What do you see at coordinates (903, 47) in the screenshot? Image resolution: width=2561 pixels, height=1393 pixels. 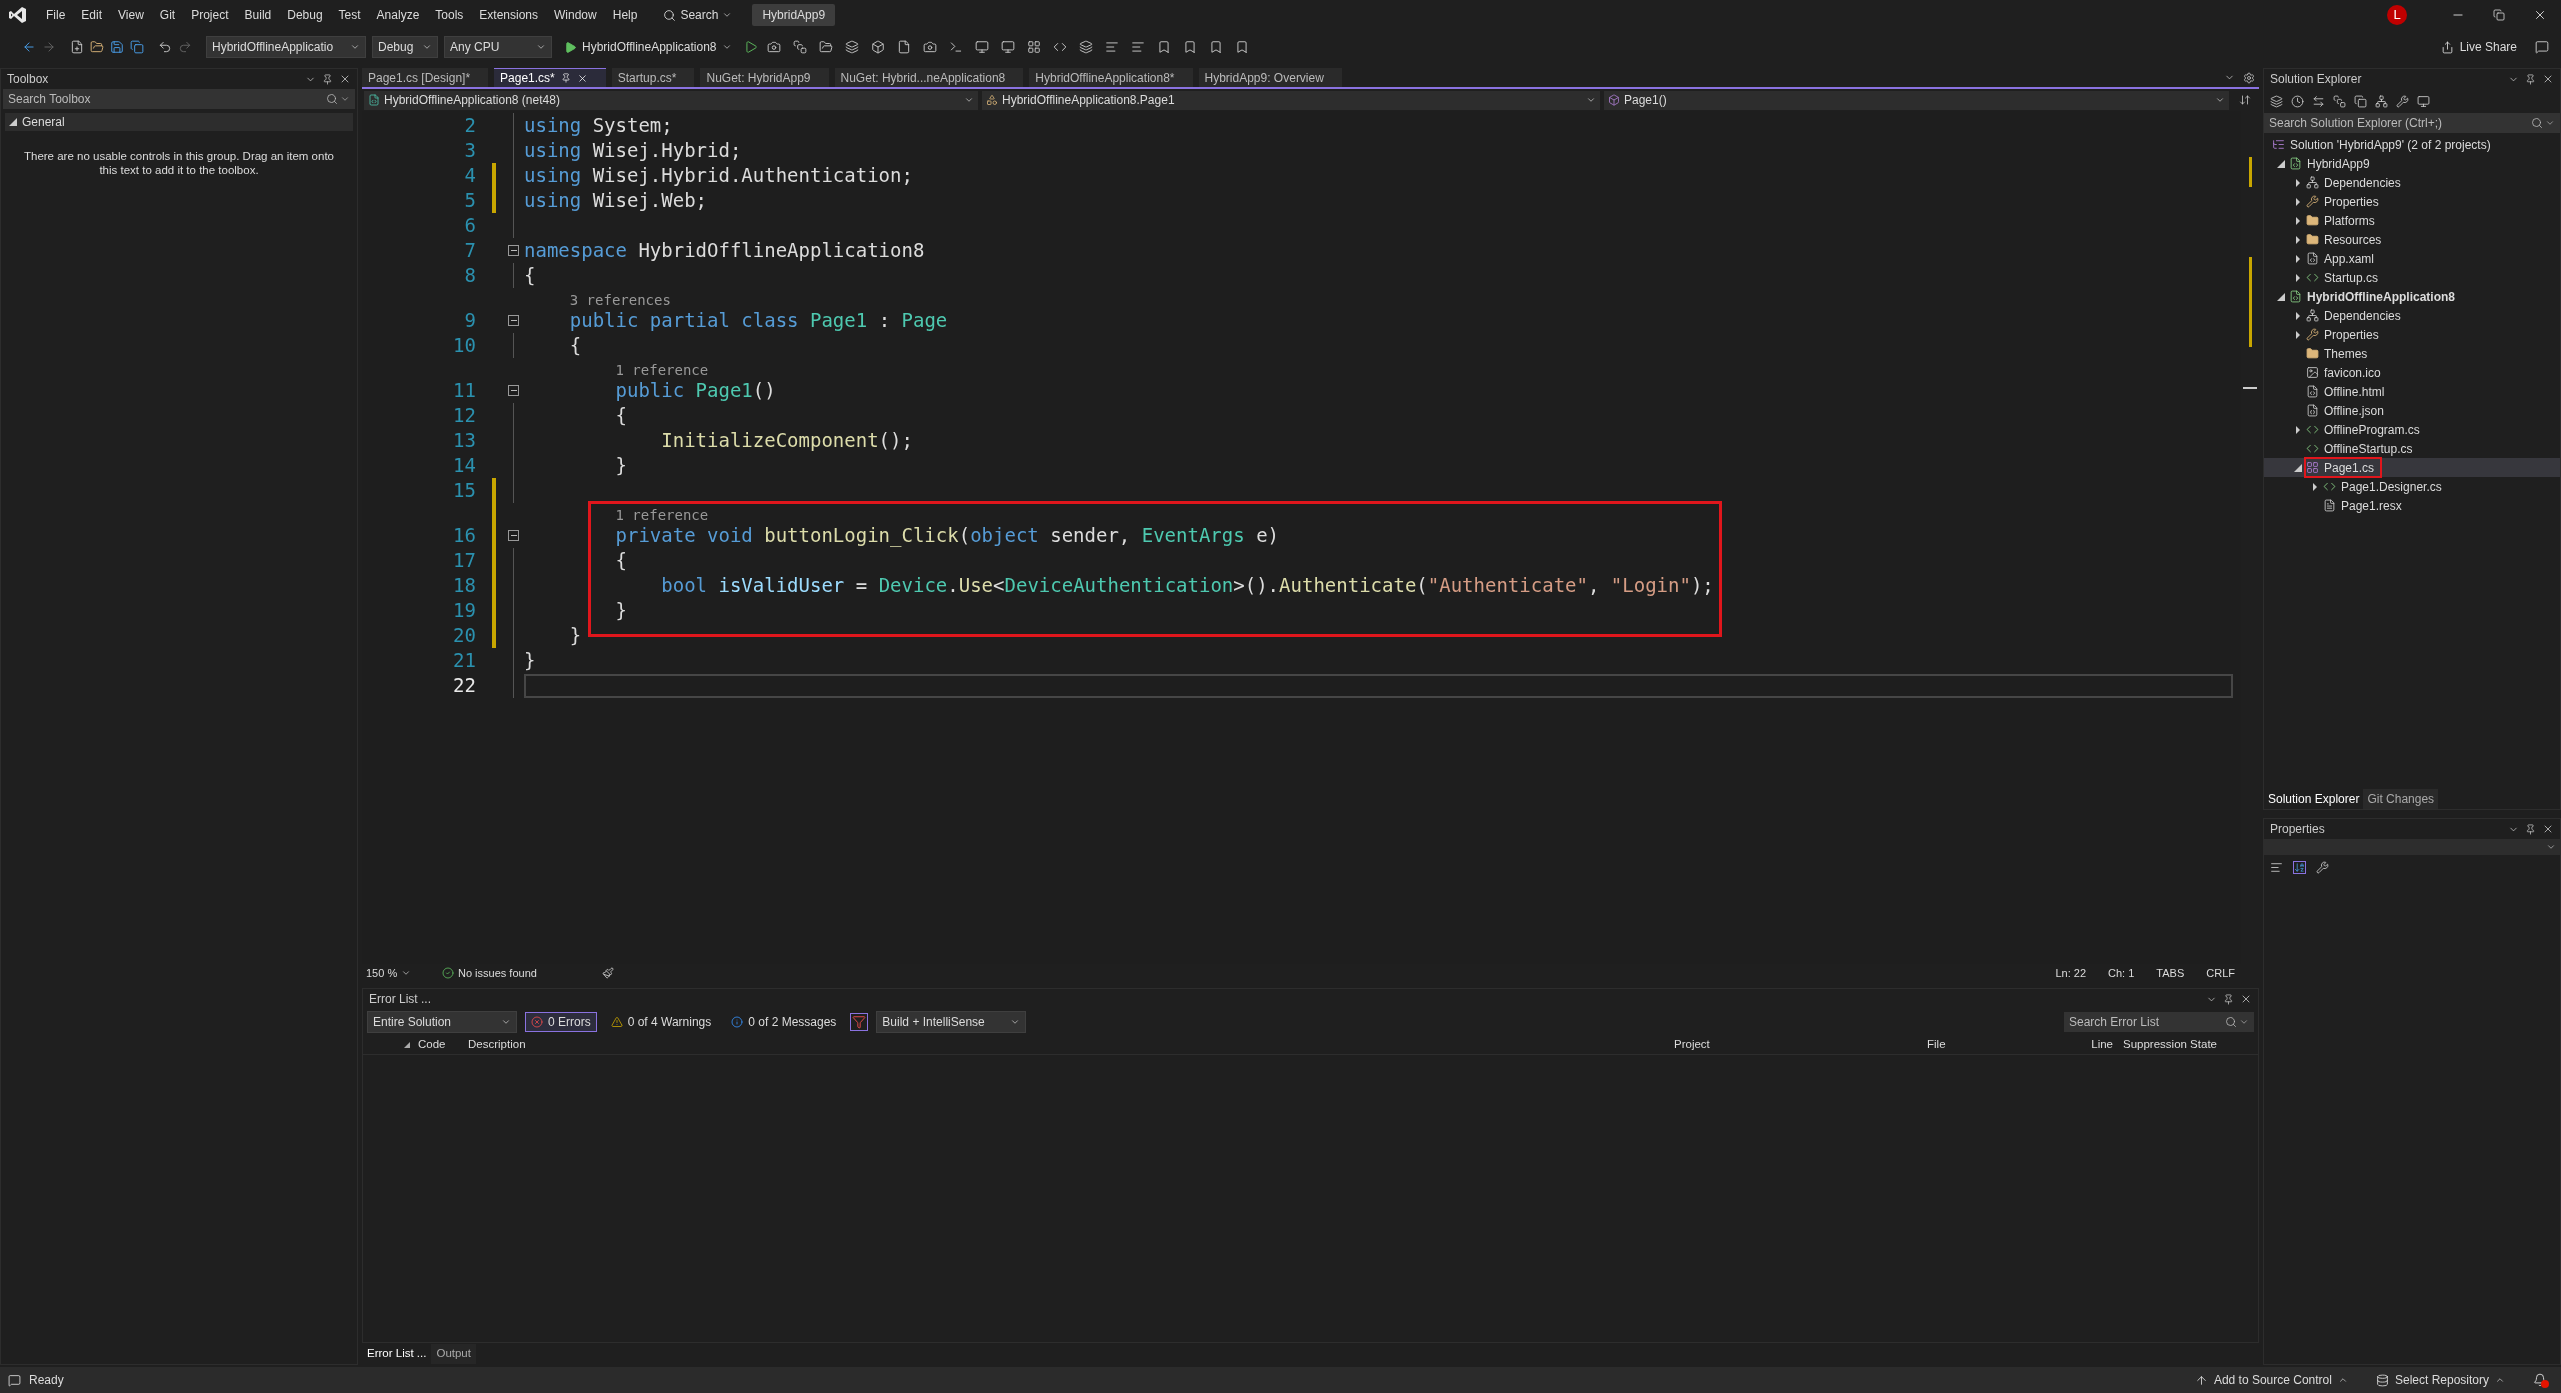 I see `file-icon` at bounding box center [903, 47].